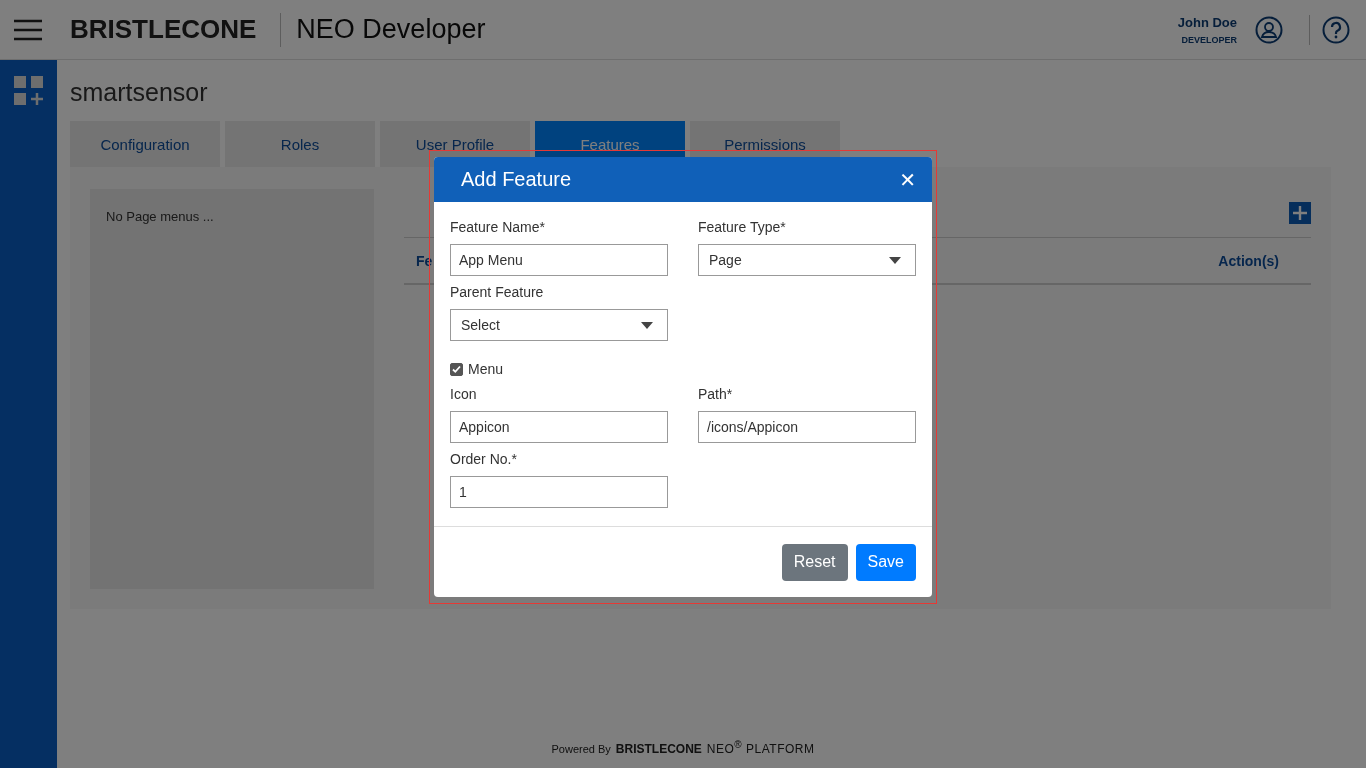 The height and width of the screenshot is (768, 1366). What do you see at coordinates (516, 179) in the screenshot?
I see `dialog-title: Add Feature` at bounding box center [516, 179].